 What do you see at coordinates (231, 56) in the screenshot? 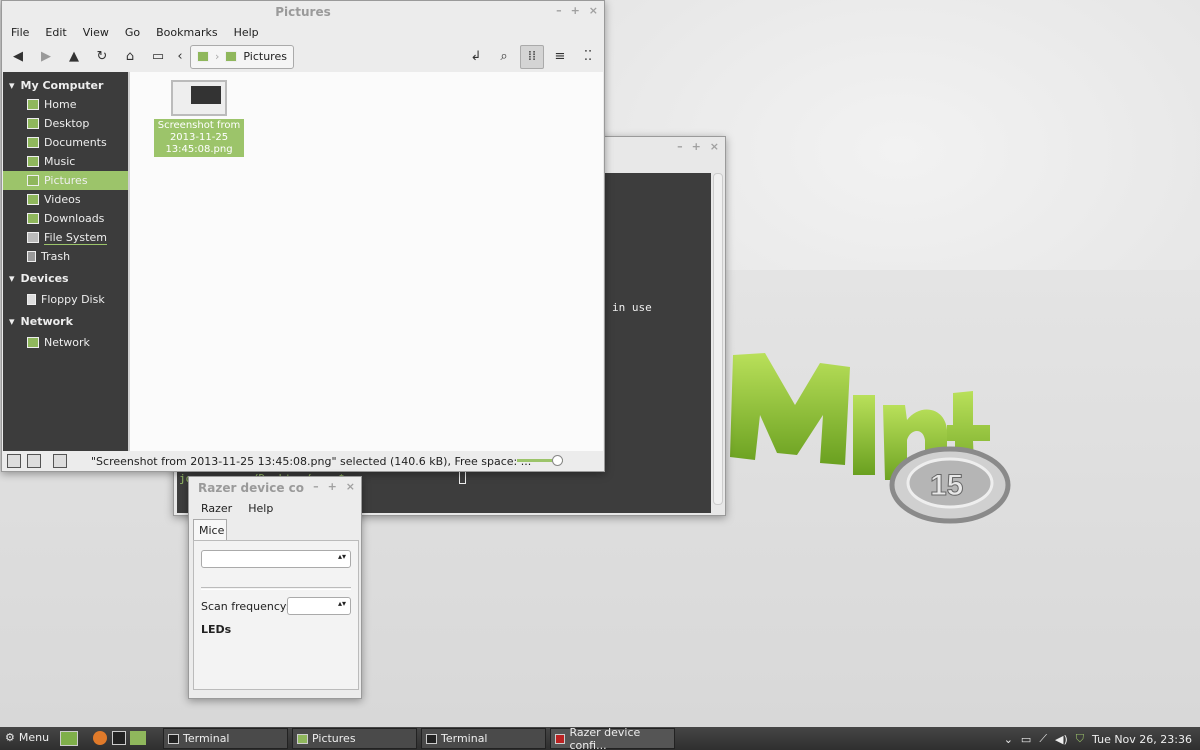
I see `pictures-folder-icon` at bounding box center [231, 56].